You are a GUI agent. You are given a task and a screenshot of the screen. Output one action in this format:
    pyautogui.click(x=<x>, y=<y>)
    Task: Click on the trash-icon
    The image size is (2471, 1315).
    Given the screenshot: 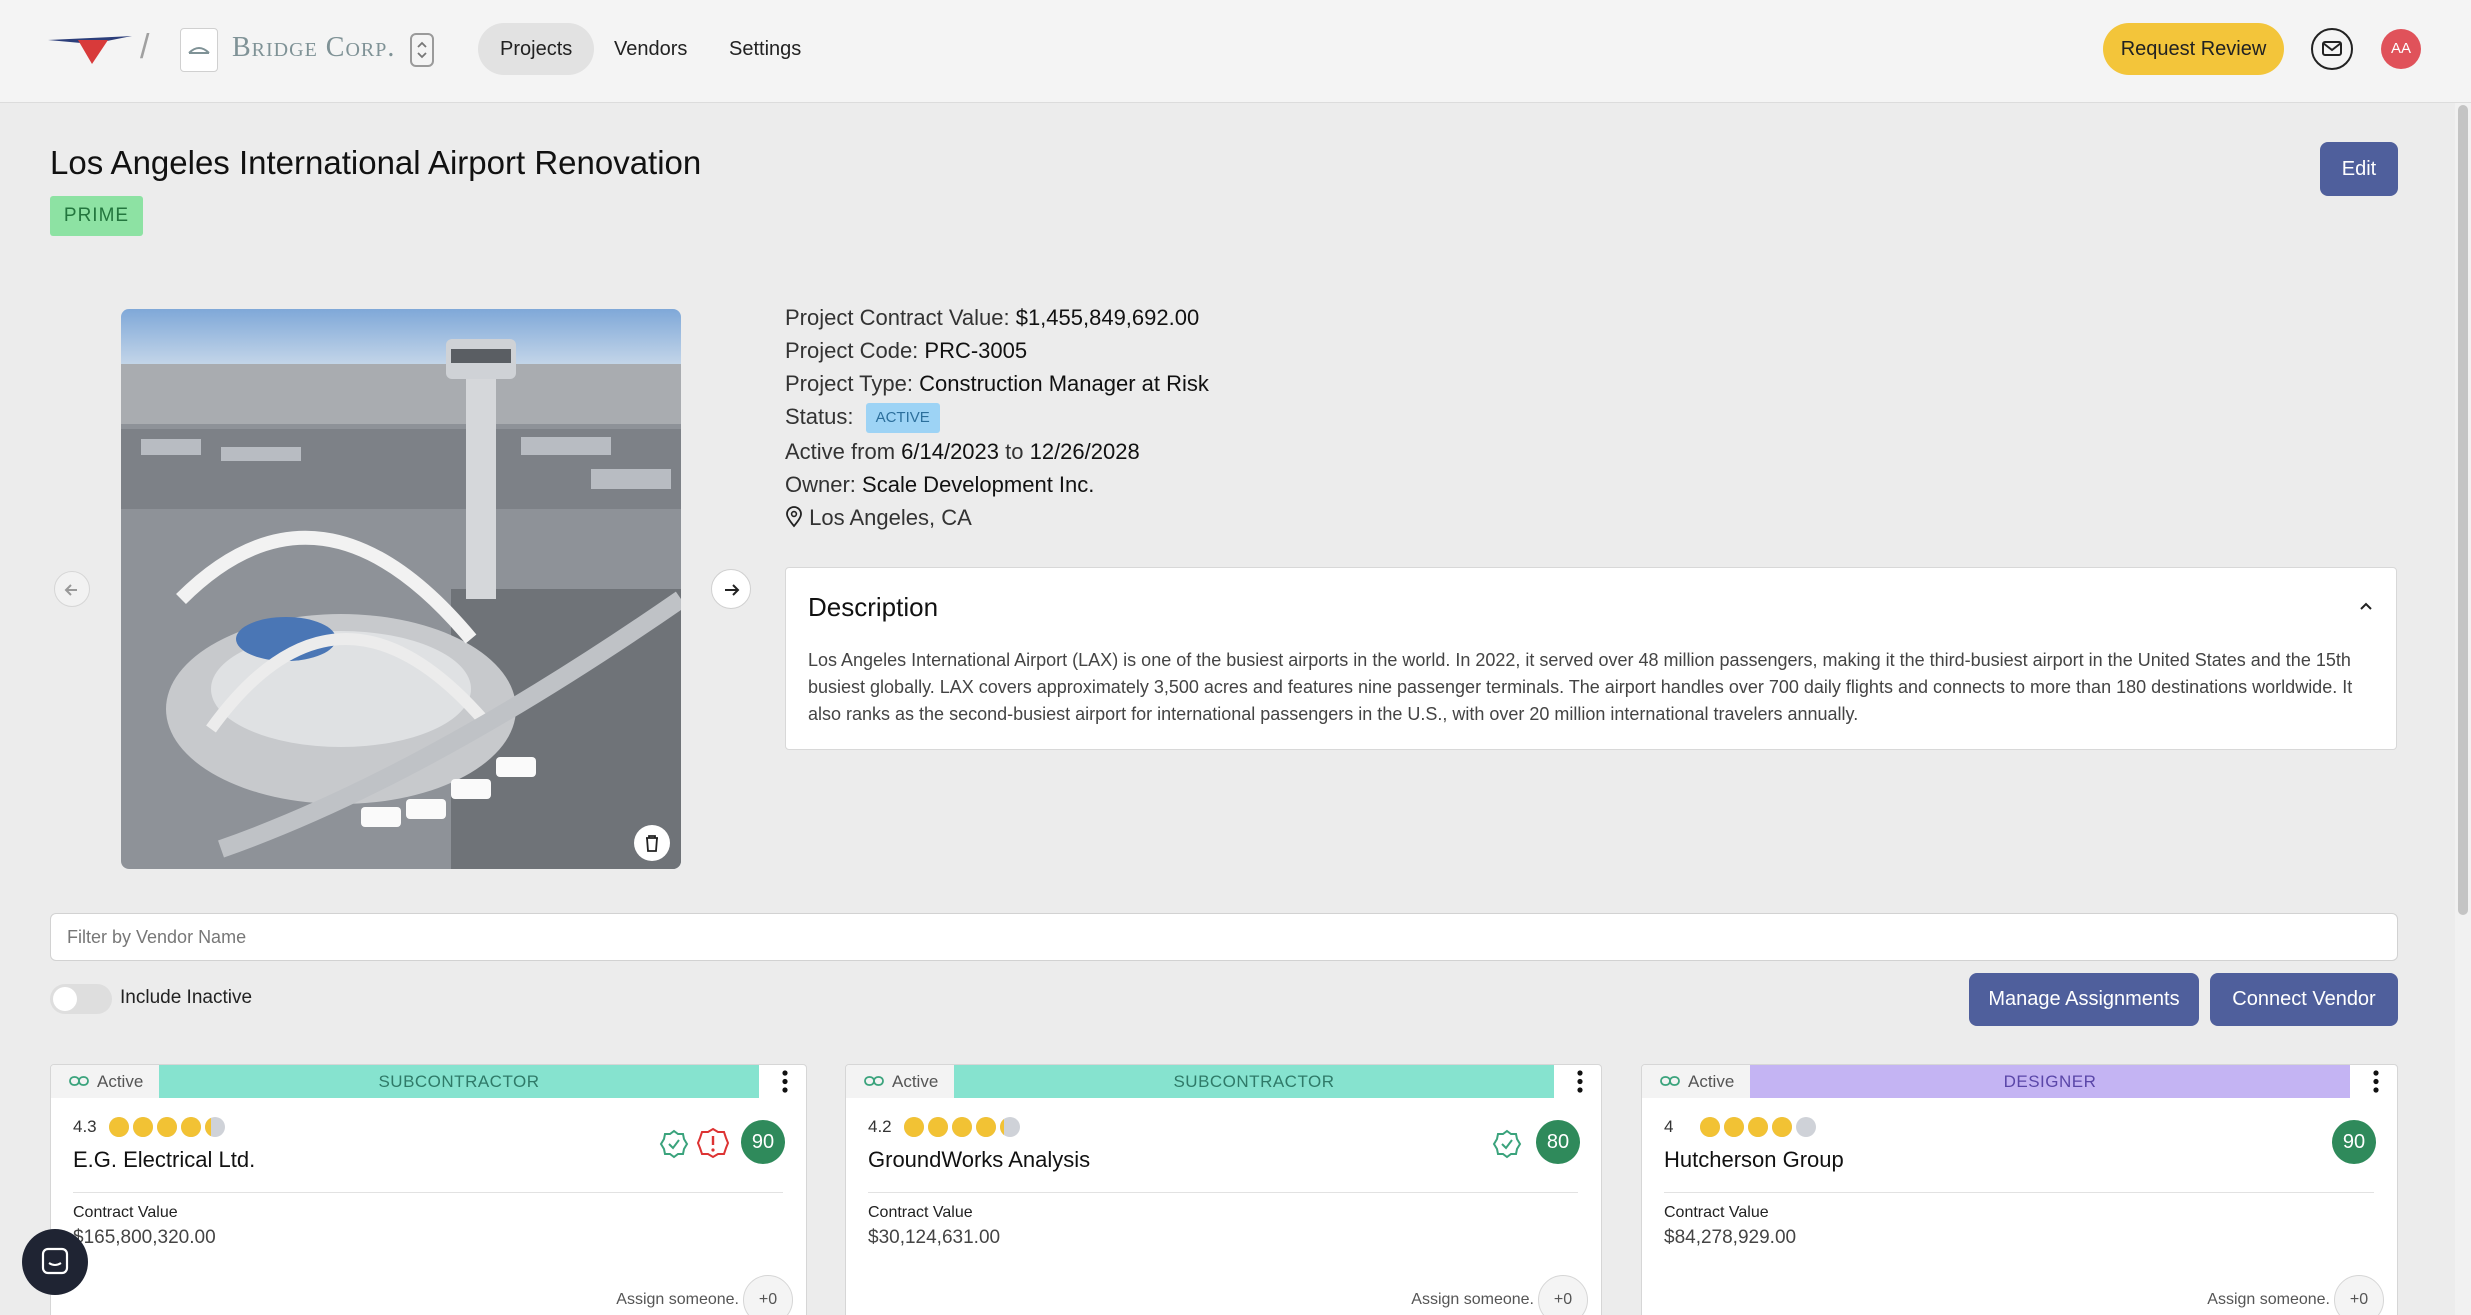 What is the action you would take?
    pyautogui.click(x=652, y=843)
    